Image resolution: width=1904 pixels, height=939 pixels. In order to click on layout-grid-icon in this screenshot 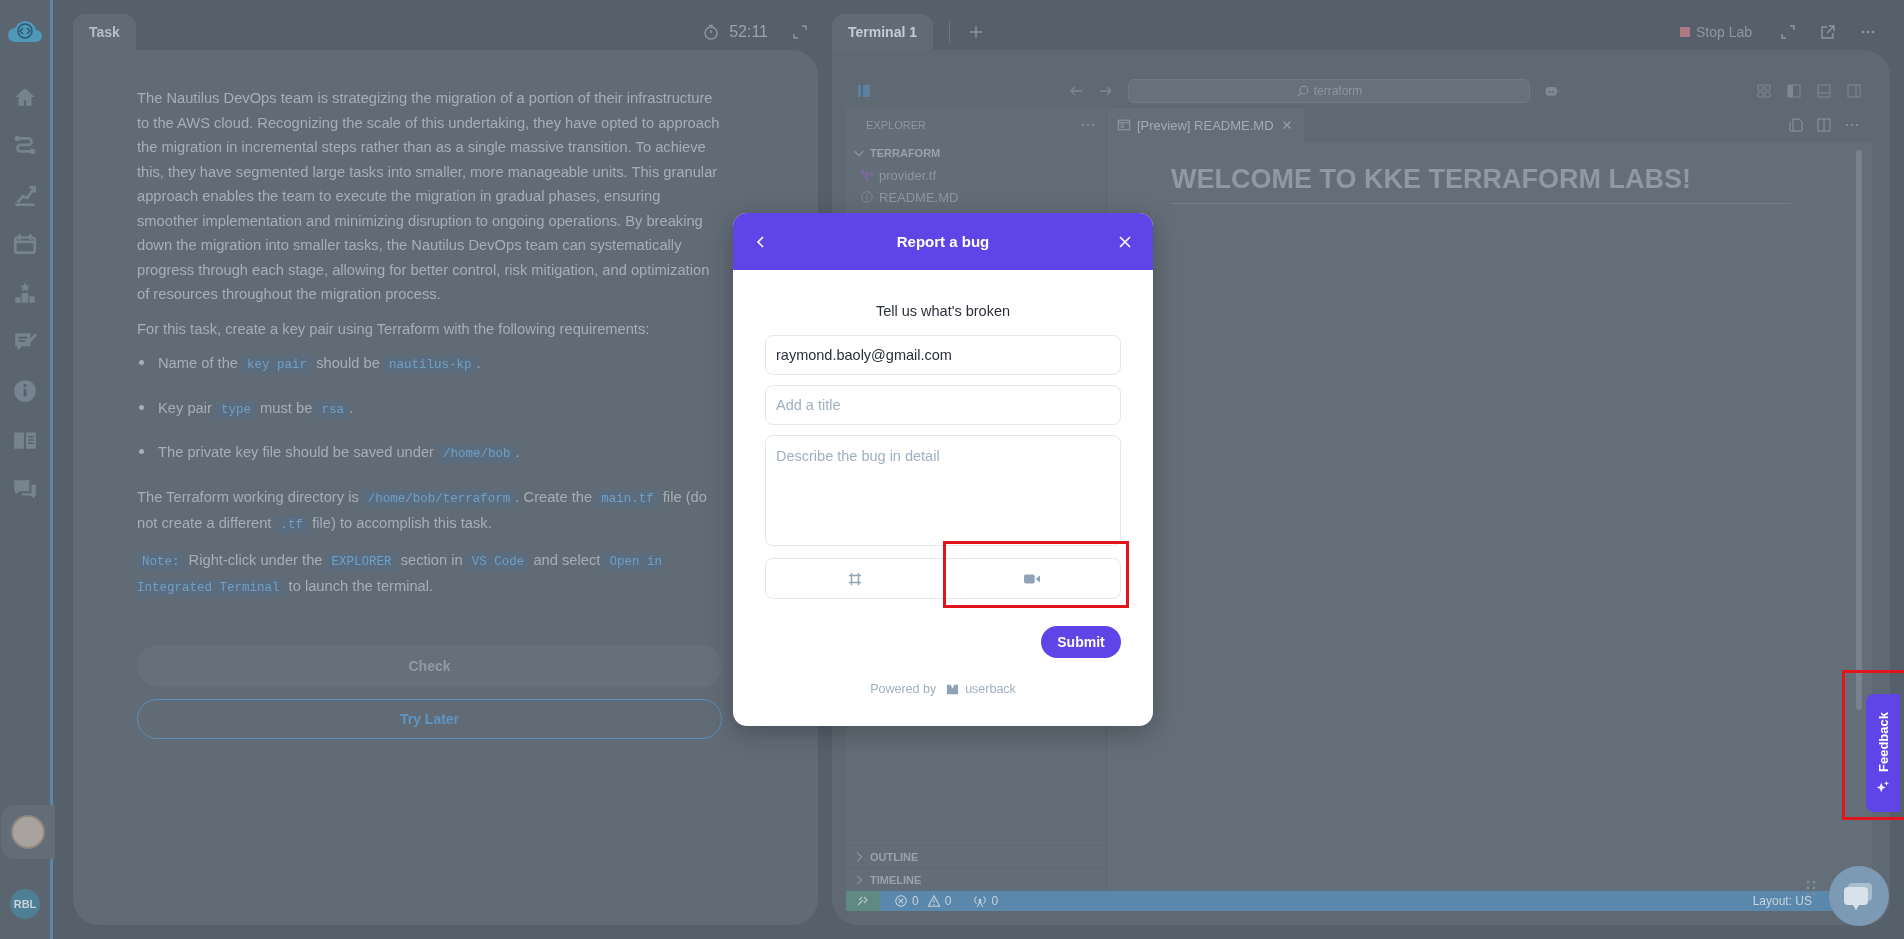, I will do `click(1764, 91)`.